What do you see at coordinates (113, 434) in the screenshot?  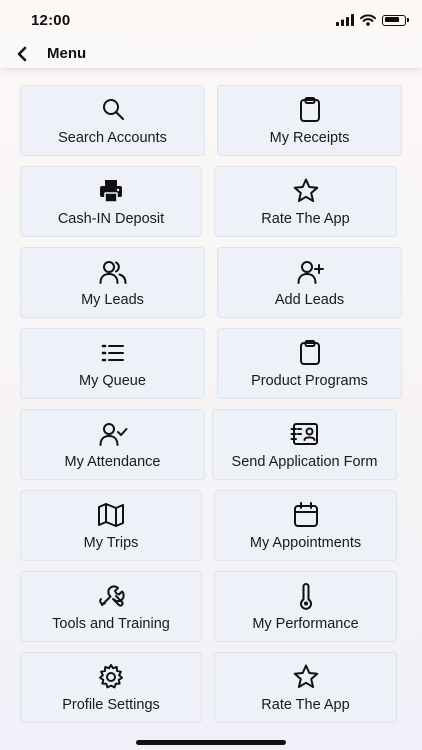 I see `user-check-icon` at bounding box center [113, 434].